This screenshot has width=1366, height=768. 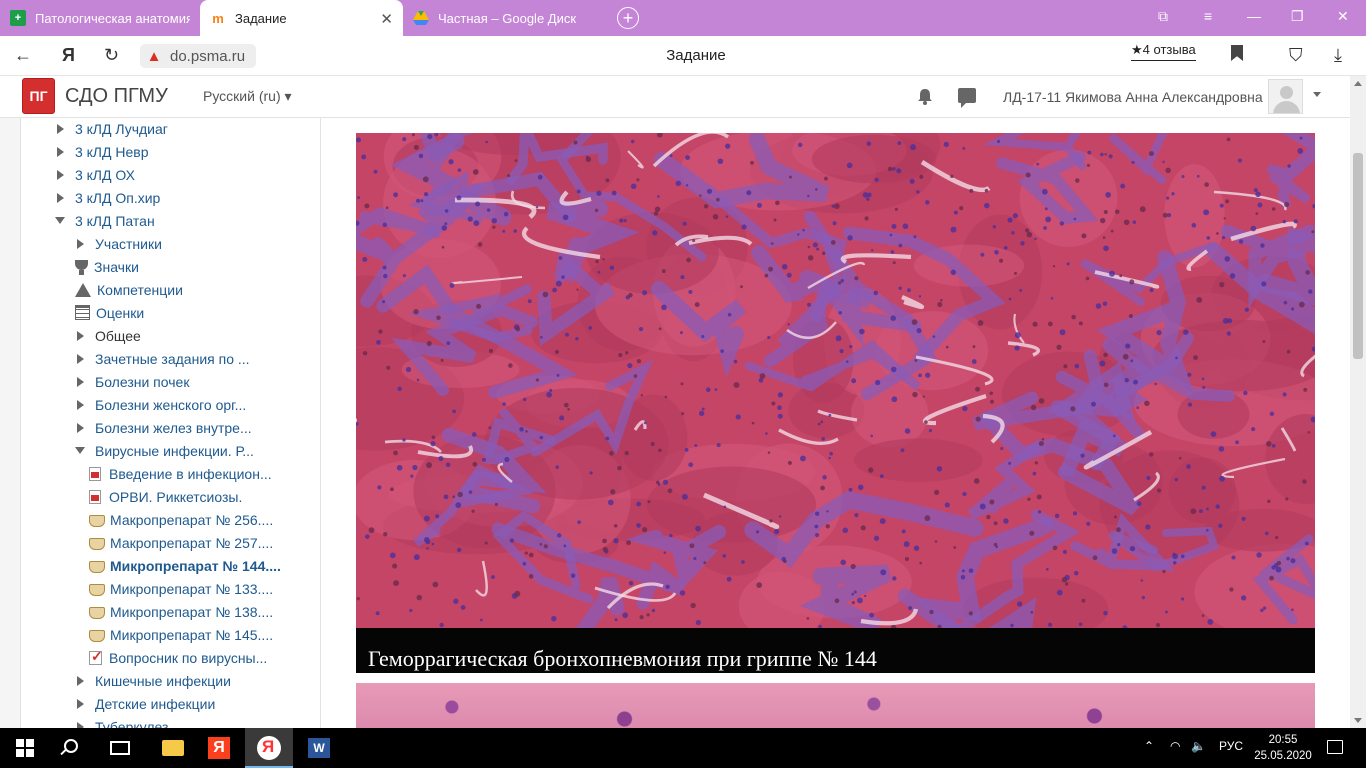 I want to click on search-icon, so click(x=71, y=746).